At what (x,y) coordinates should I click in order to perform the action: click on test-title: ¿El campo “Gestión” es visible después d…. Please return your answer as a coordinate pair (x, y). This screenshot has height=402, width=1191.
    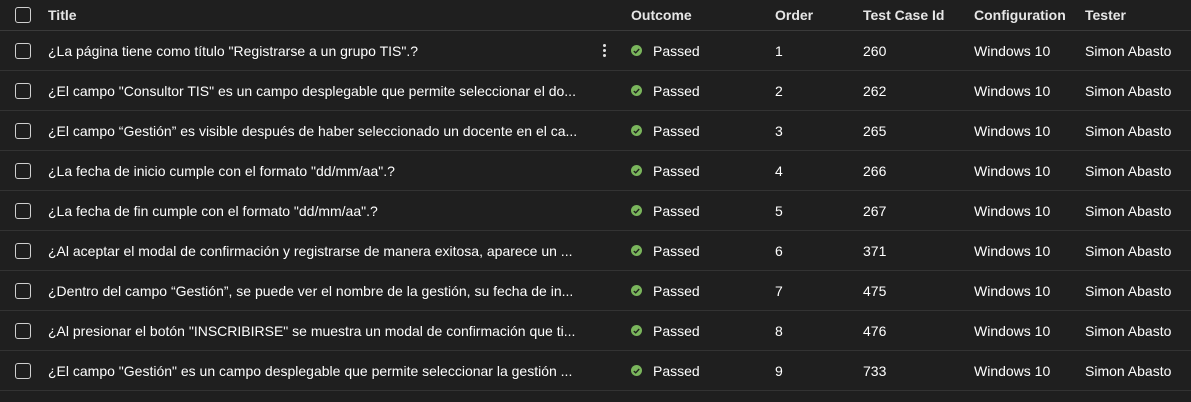
    Looking at the image, I should click on (313, 130).